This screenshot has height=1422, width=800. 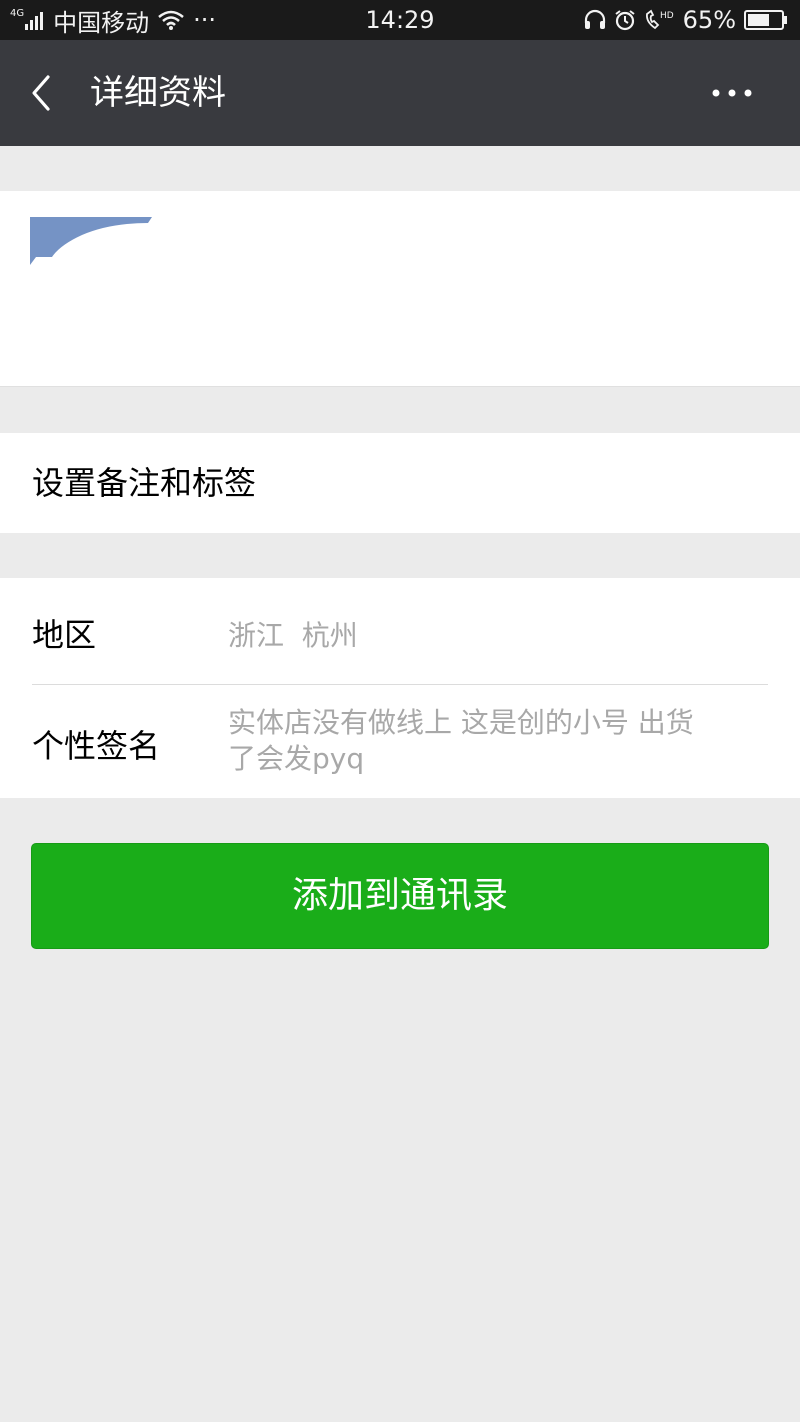 What do you see at coordinates (667, 16) in the screenshot?
I see `svg-text: HD` at bounding box center [667, 16].